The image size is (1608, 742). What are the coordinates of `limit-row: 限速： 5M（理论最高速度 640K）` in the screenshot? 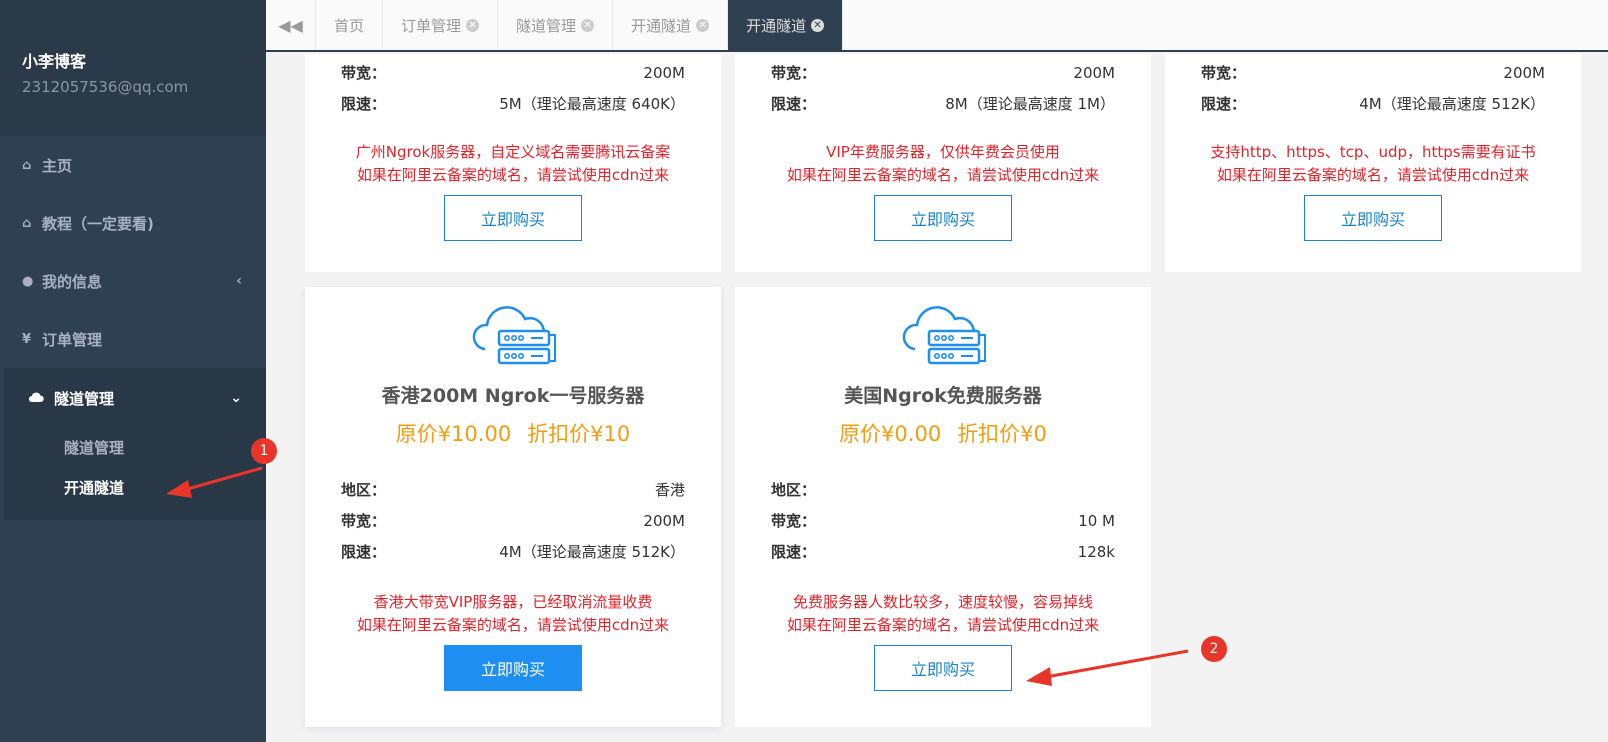 It's located at (513, 104).